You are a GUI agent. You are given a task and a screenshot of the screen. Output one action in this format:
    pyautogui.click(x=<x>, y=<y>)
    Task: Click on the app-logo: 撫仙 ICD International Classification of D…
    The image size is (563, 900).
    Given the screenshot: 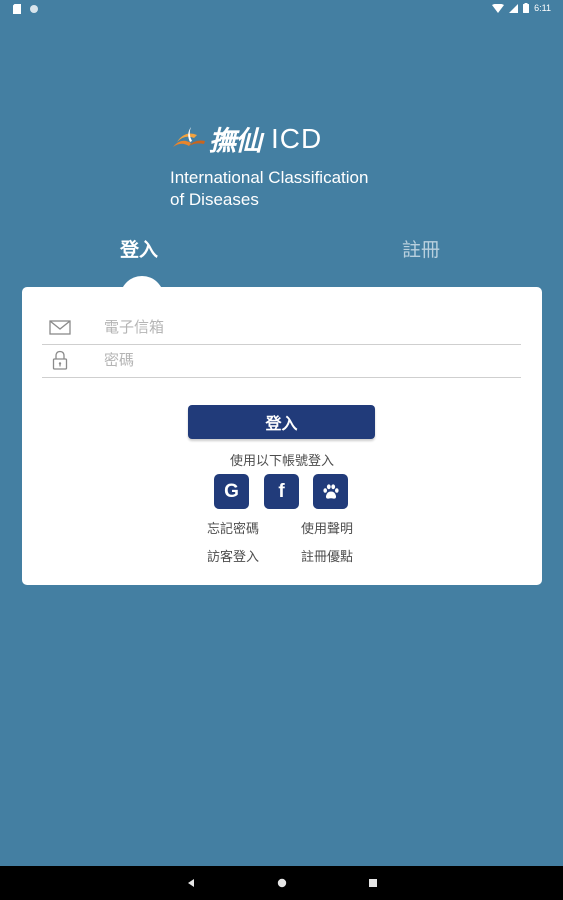 What is the action you would take?
    pyautogui.click(x=269, y=165)
    